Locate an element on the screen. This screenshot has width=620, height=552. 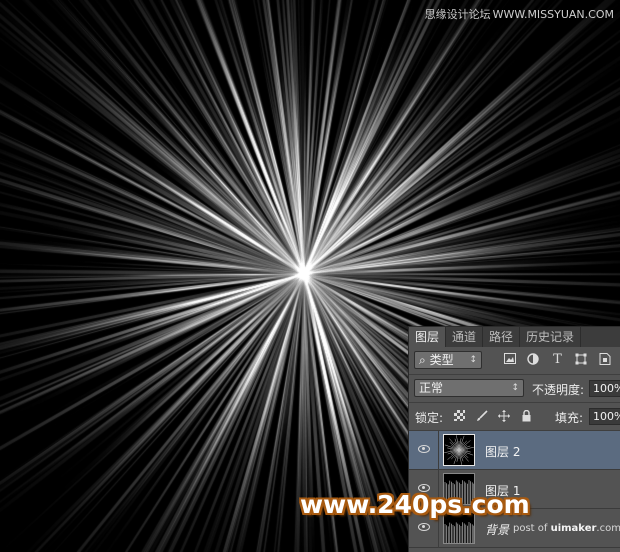
smart-object-filter-icon is located at coordinates (604, 359).